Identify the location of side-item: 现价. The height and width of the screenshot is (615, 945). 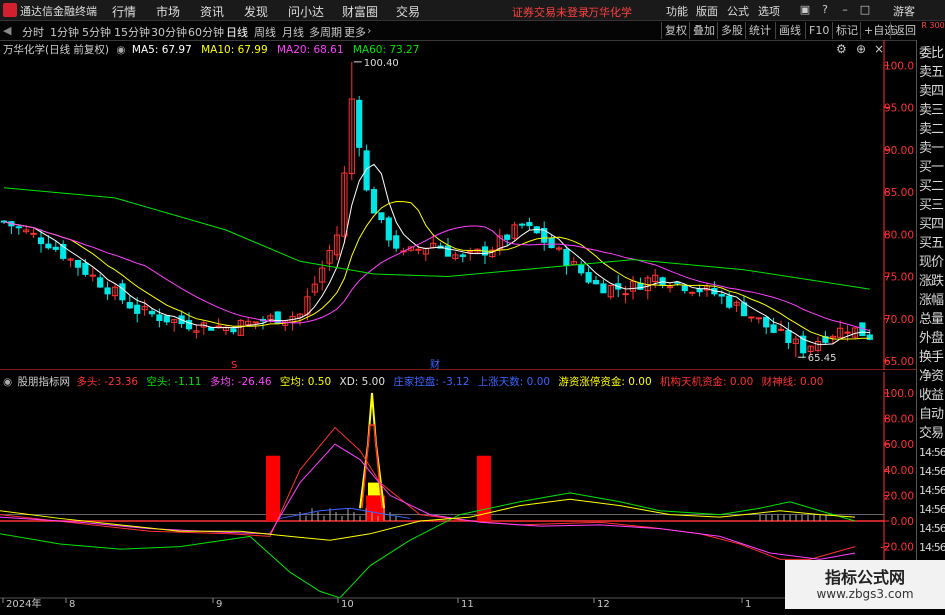
(932, 262).